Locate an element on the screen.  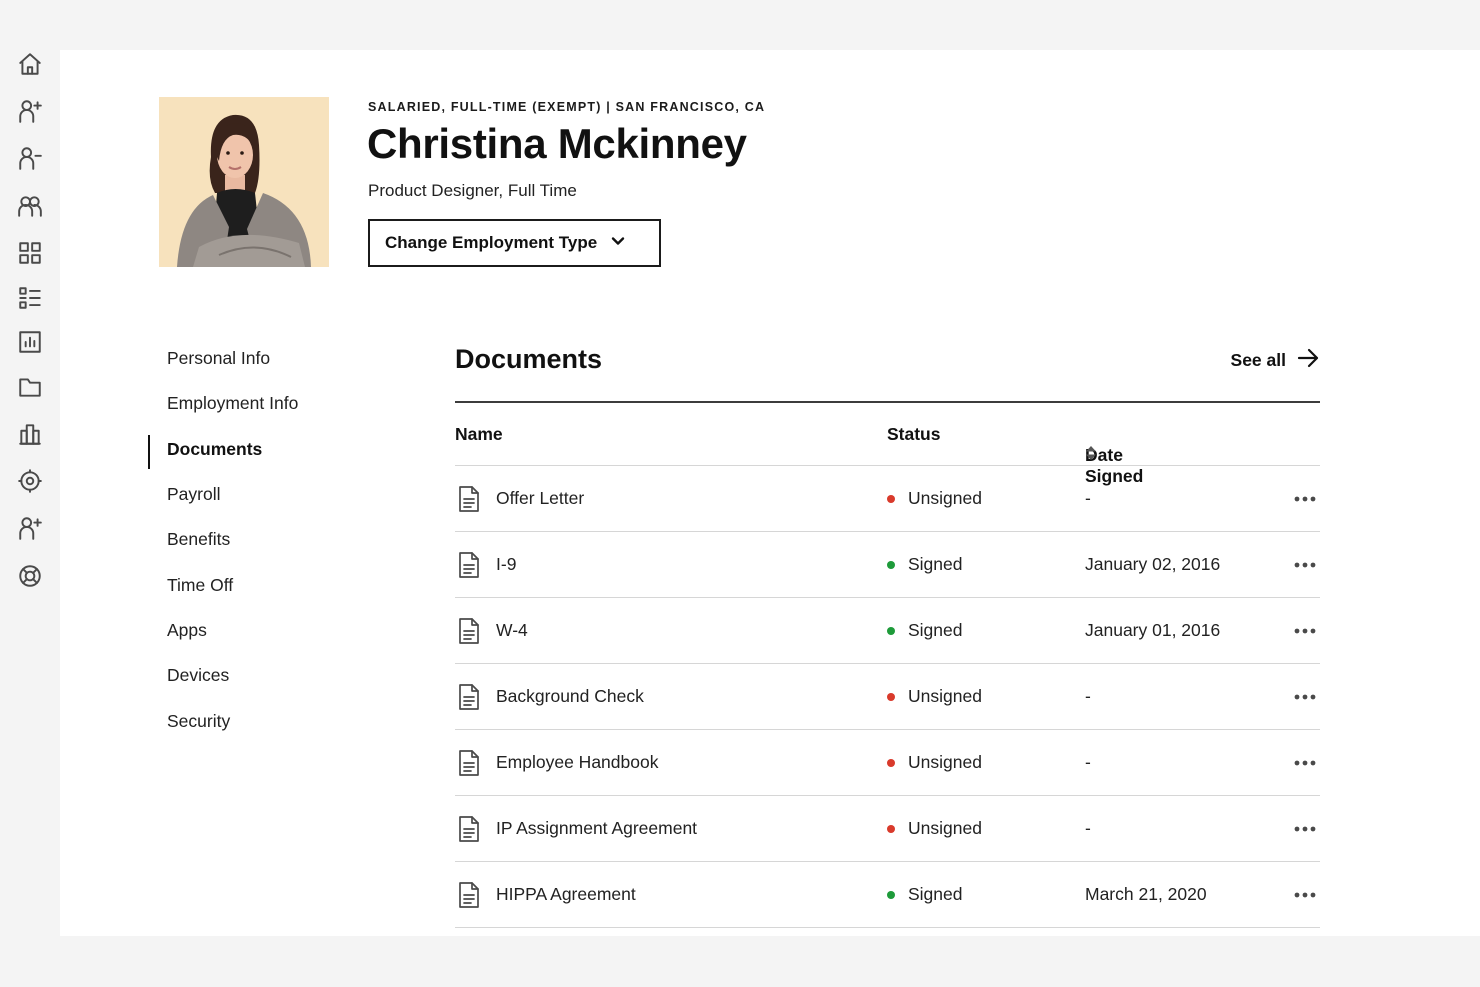
change-employment-type-label: Change Employment Type is located at coordinates (491, 242).